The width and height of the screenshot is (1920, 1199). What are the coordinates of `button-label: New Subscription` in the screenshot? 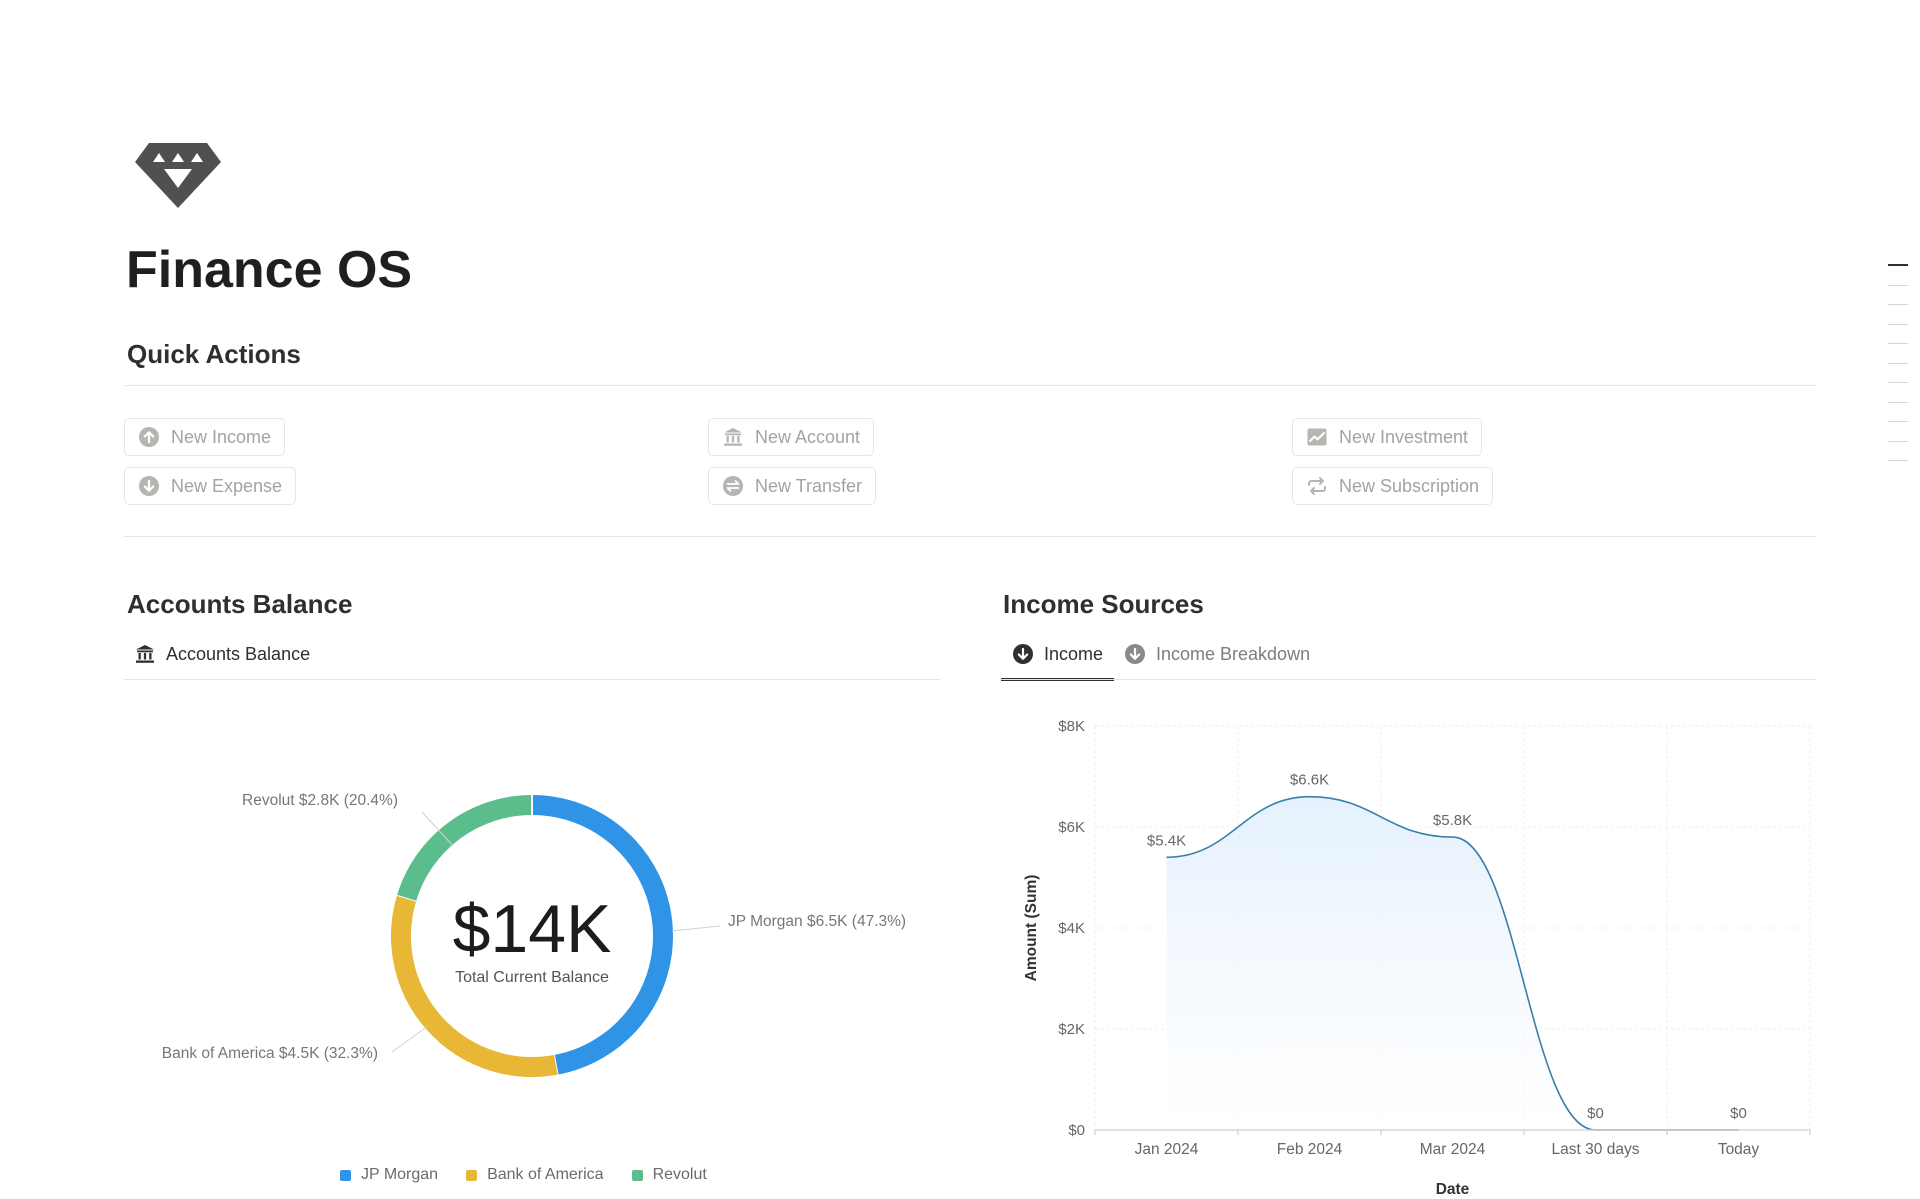 It's located at (1409, 485).